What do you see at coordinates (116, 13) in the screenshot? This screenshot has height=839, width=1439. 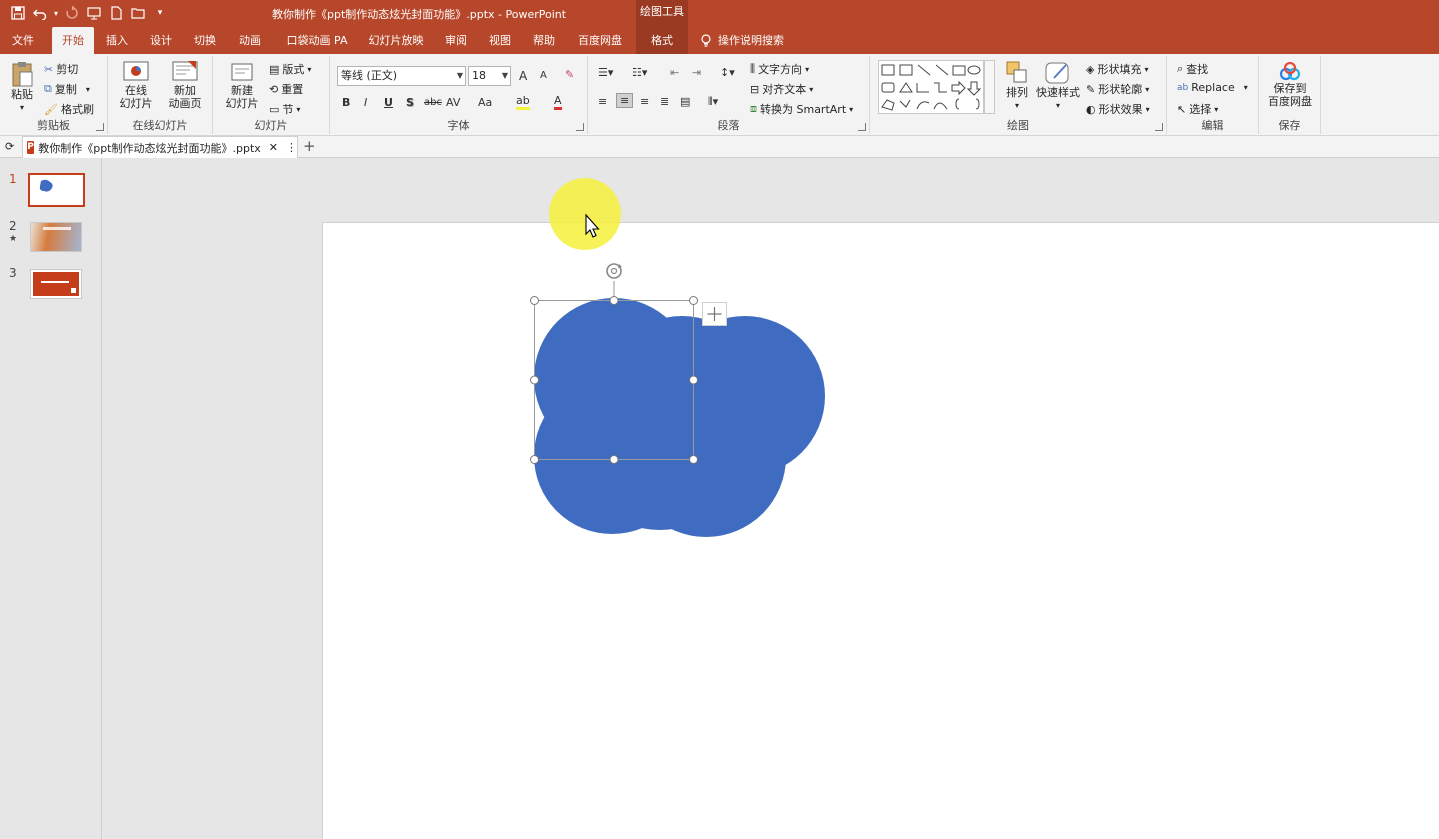 I see `new-file-icon` at bounding box center [116, 13].